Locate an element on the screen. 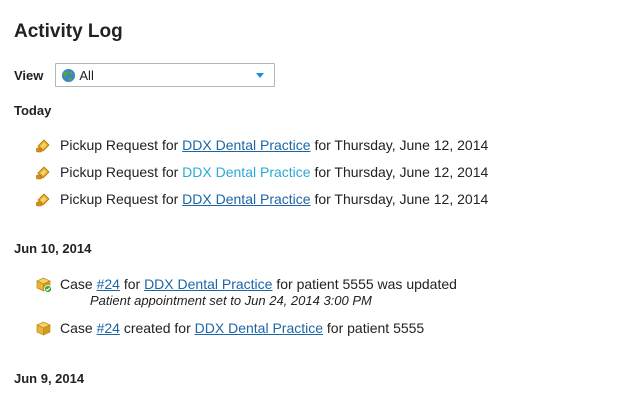 The width and height of the screenshot is (620, 400). group-title-today: Today is located at coordinates (33, 110).